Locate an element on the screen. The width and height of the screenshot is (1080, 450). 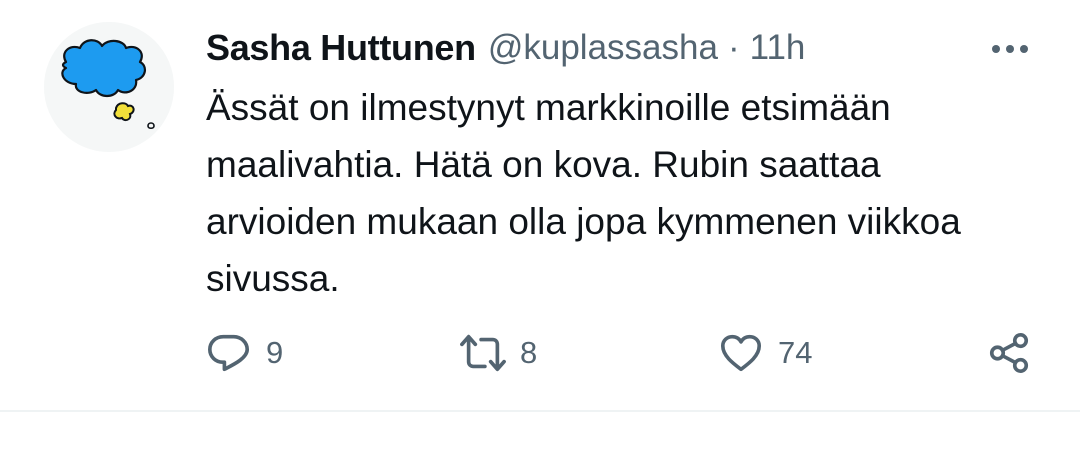
cloud-icon is located at coordinates (109, 87).